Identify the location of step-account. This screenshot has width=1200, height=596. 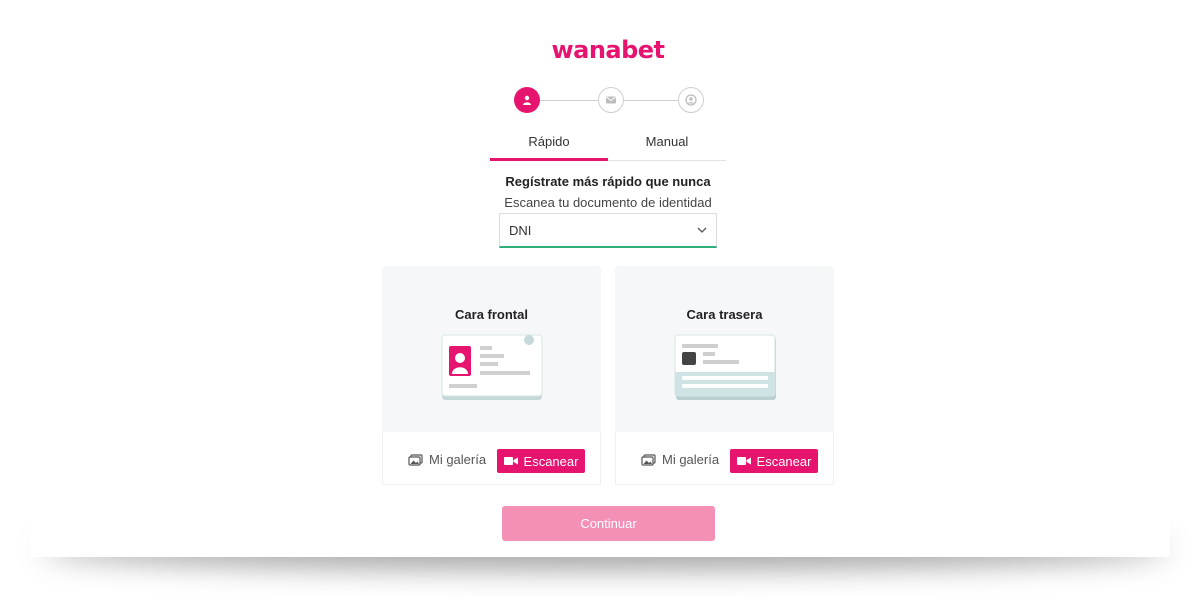
(691, 100).